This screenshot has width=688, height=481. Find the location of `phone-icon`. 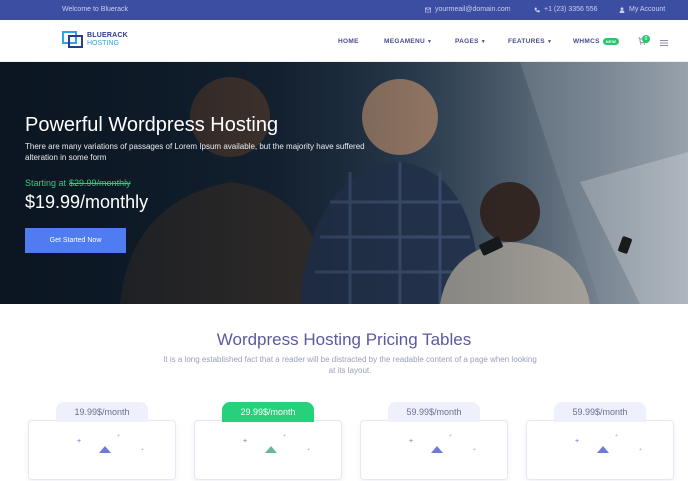

phone-icon is located at coordinates (537, 9).